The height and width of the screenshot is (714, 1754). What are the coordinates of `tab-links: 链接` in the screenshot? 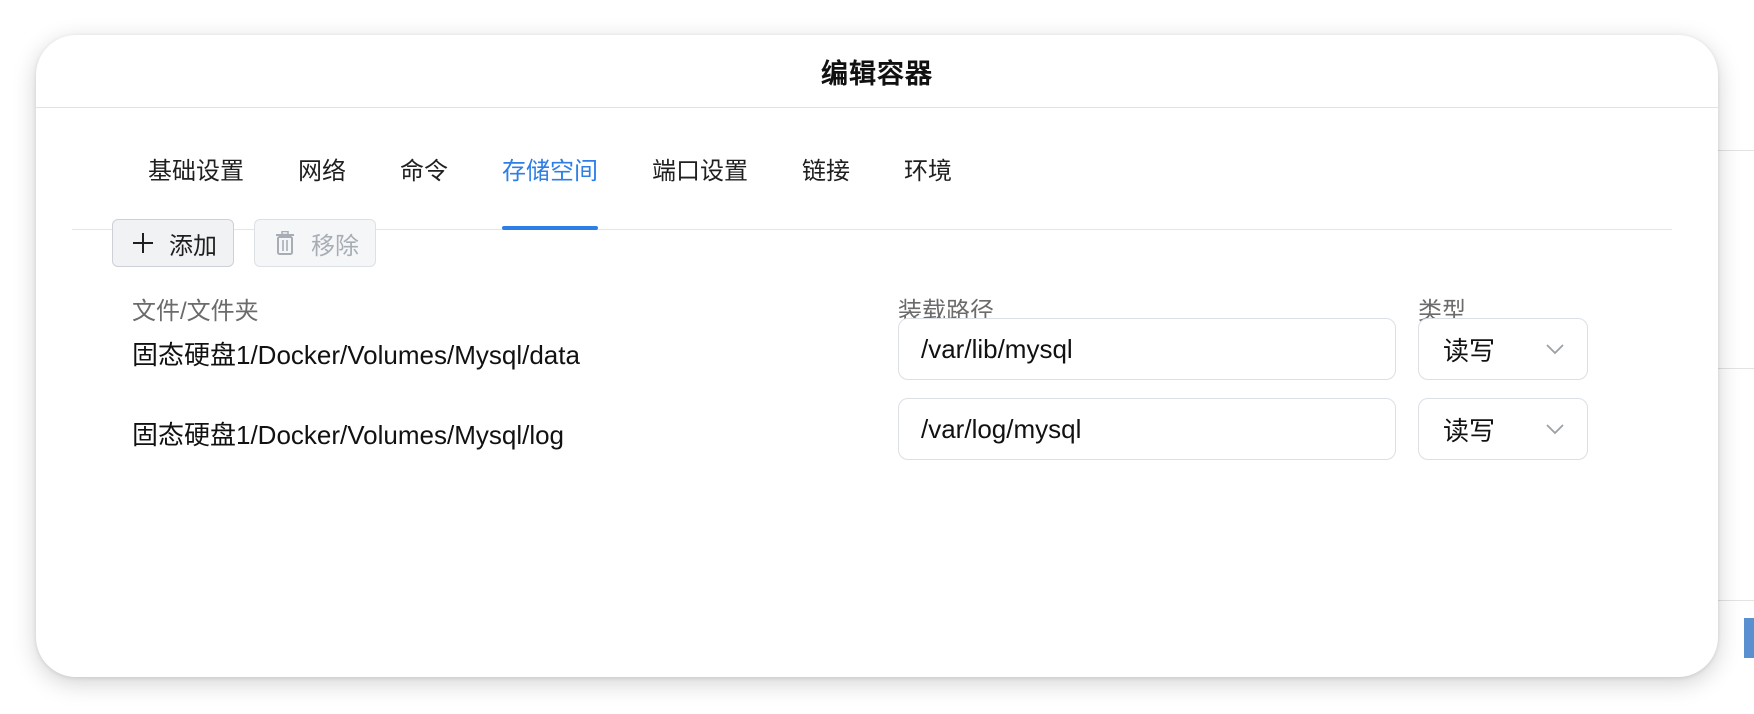 It's located at (826, 168).